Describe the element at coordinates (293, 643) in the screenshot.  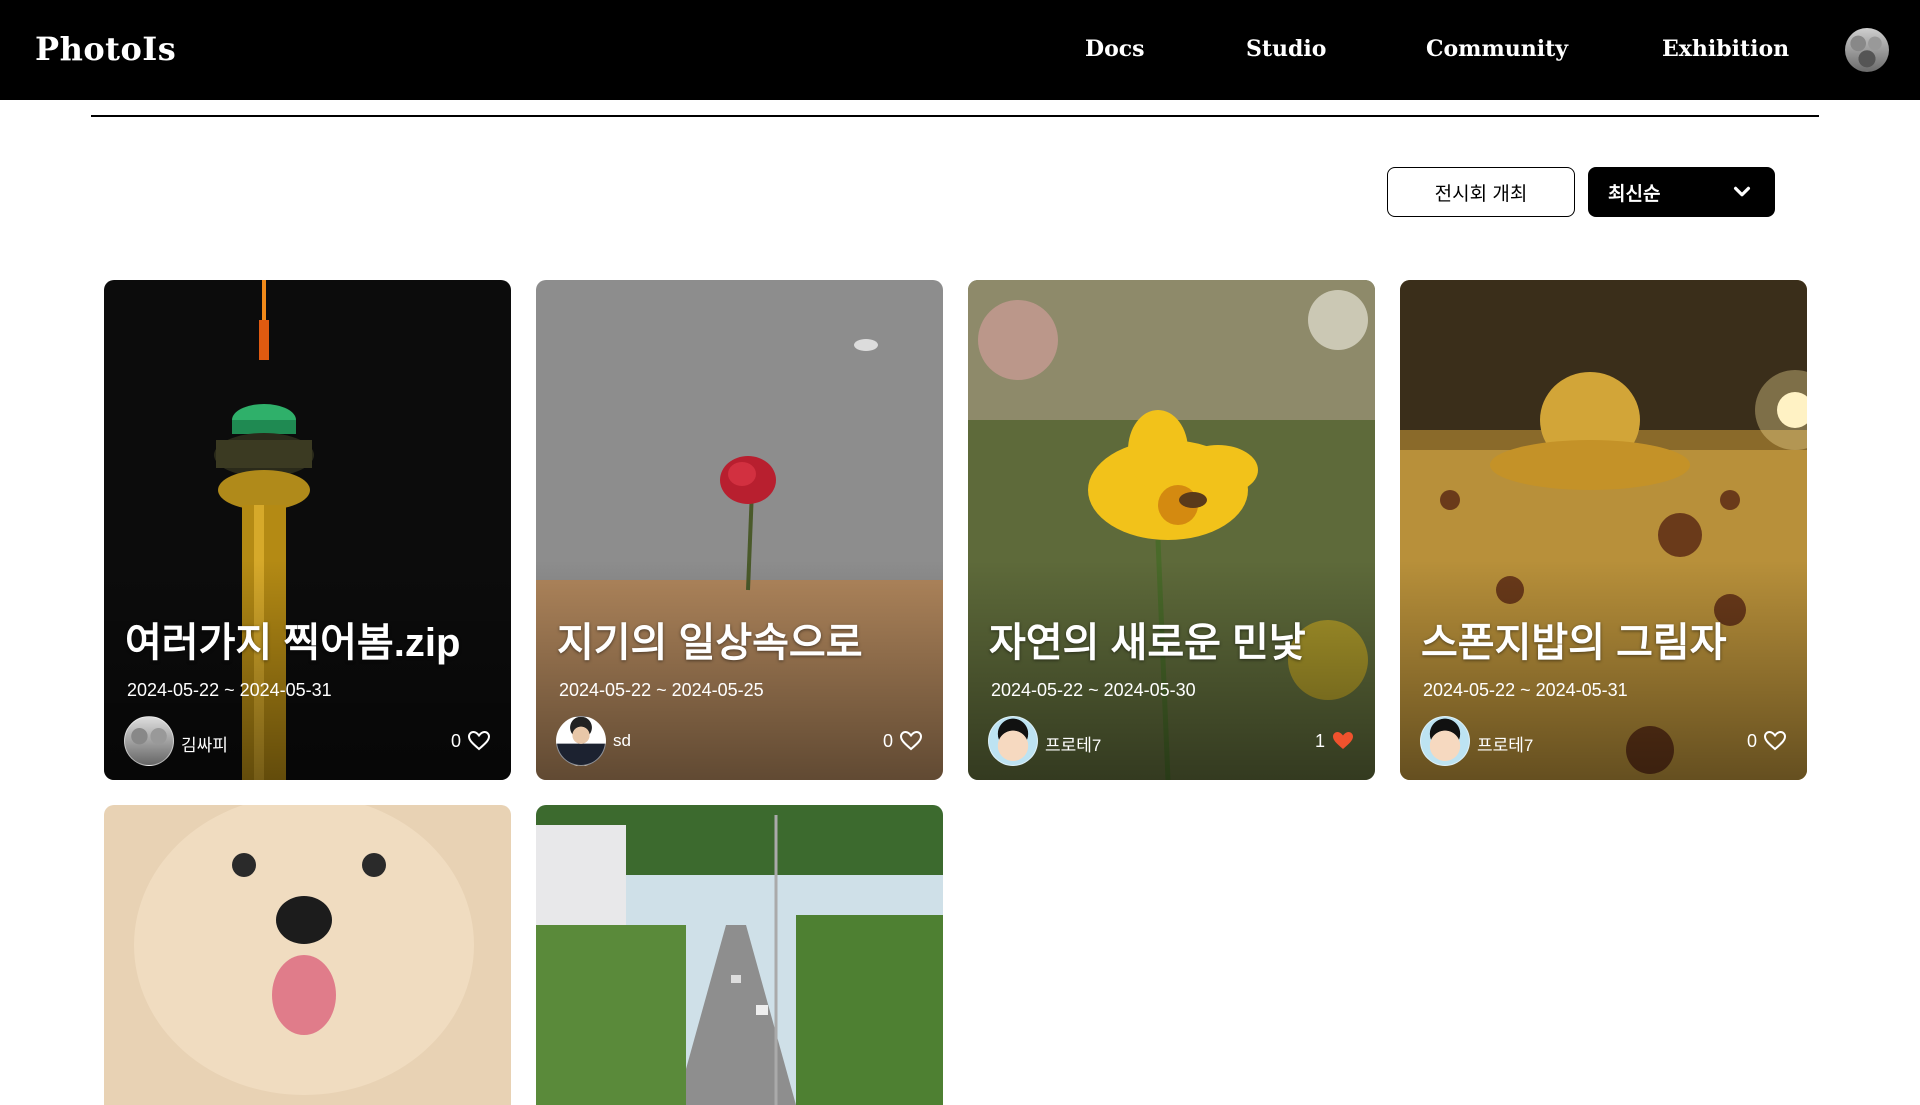
I see `card-title: 여러가지 찍어봄.zip` at that location.